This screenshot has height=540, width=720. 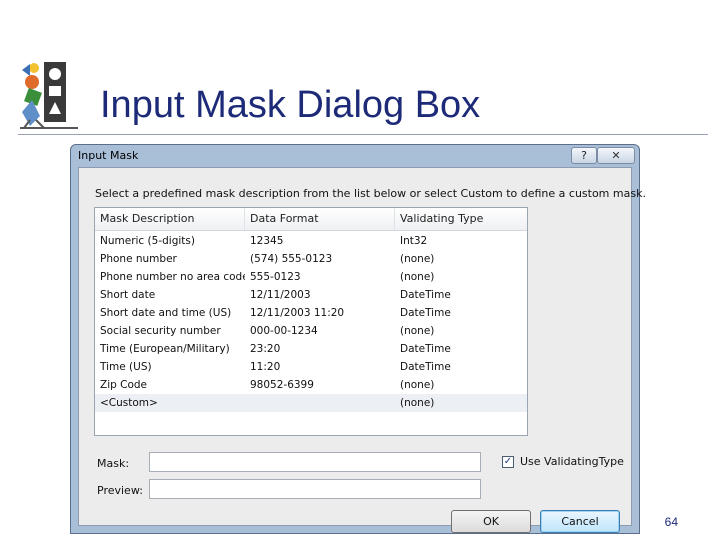 What do you see at coordinates (166, 313) in the screenshot?
I see `mask-description-cell: Short date and time (US)` at bounding box center [166, 313].